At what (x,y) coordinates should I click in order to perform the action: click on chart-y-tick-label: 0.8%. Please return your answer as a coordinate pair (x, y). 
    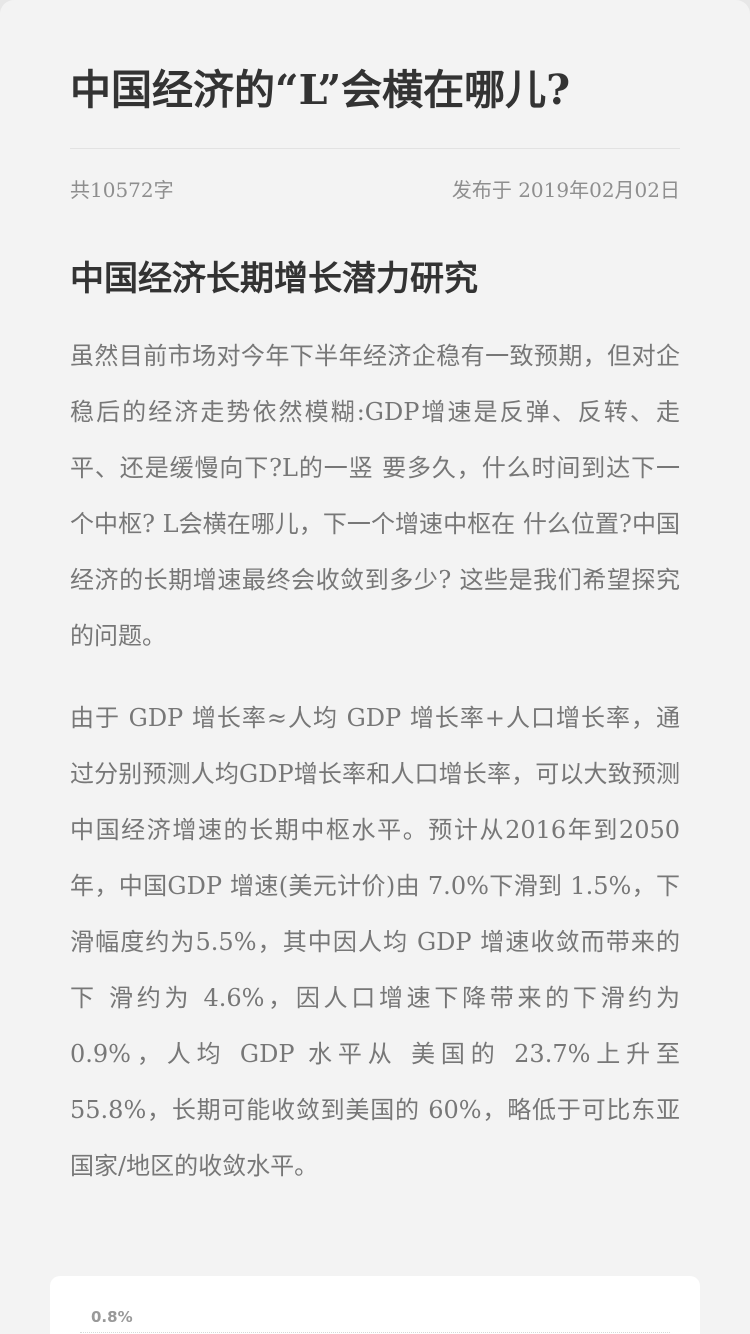
    Looking at the image, I should click on (112, 1317).